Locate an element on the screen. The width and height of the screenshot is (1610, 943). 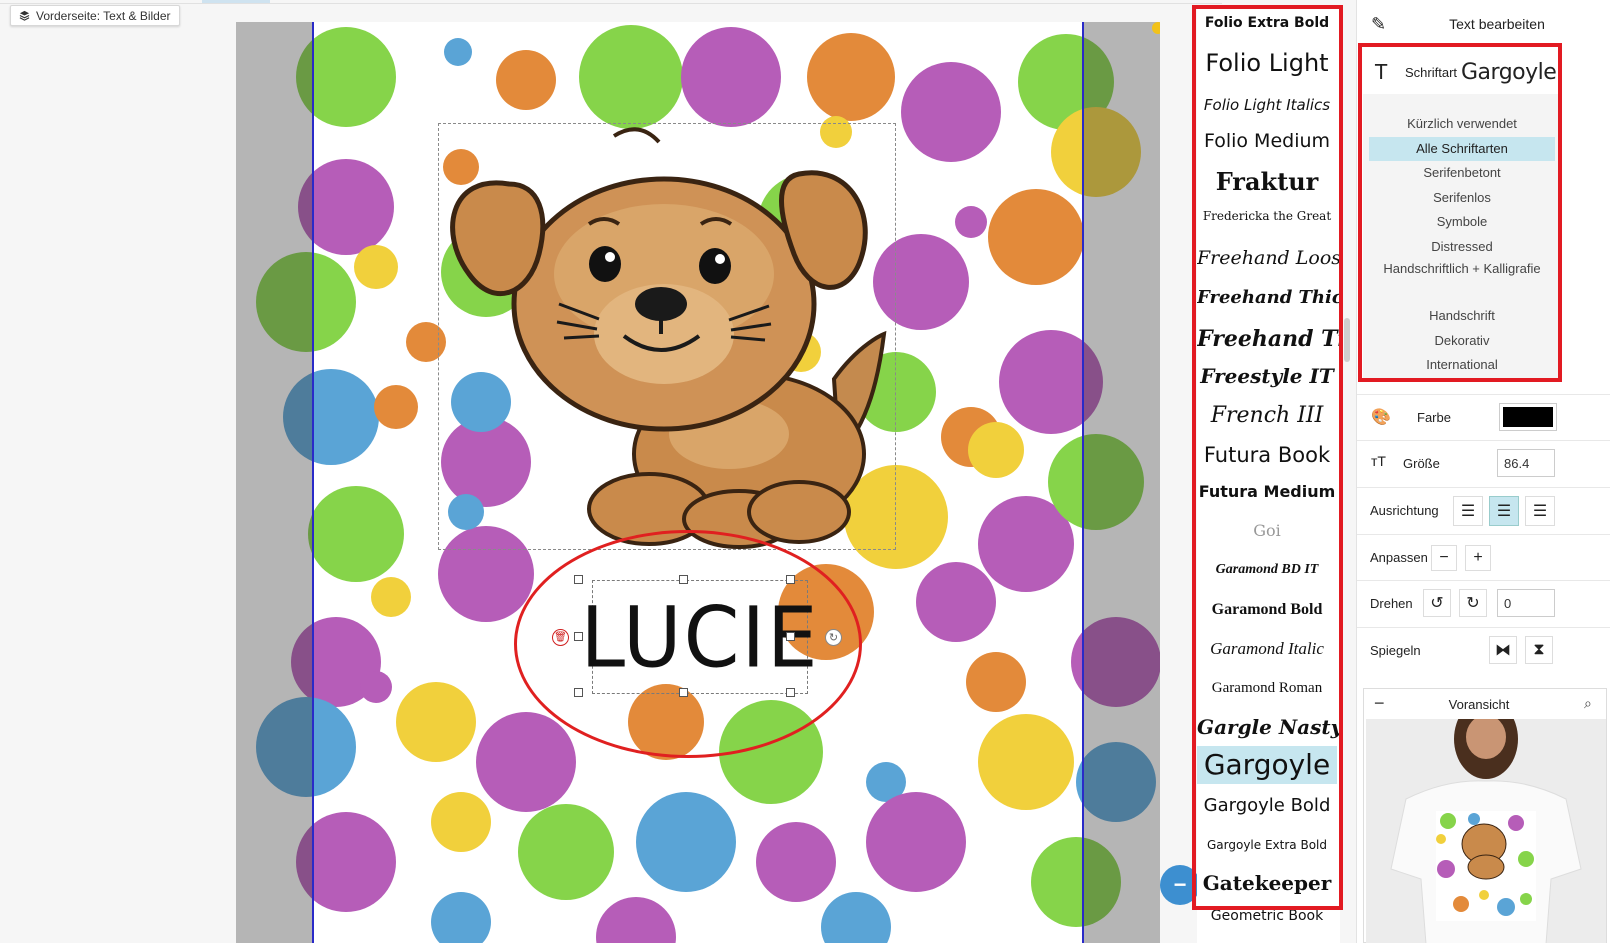
resize-handle-left is located at coordinates (578, 636).